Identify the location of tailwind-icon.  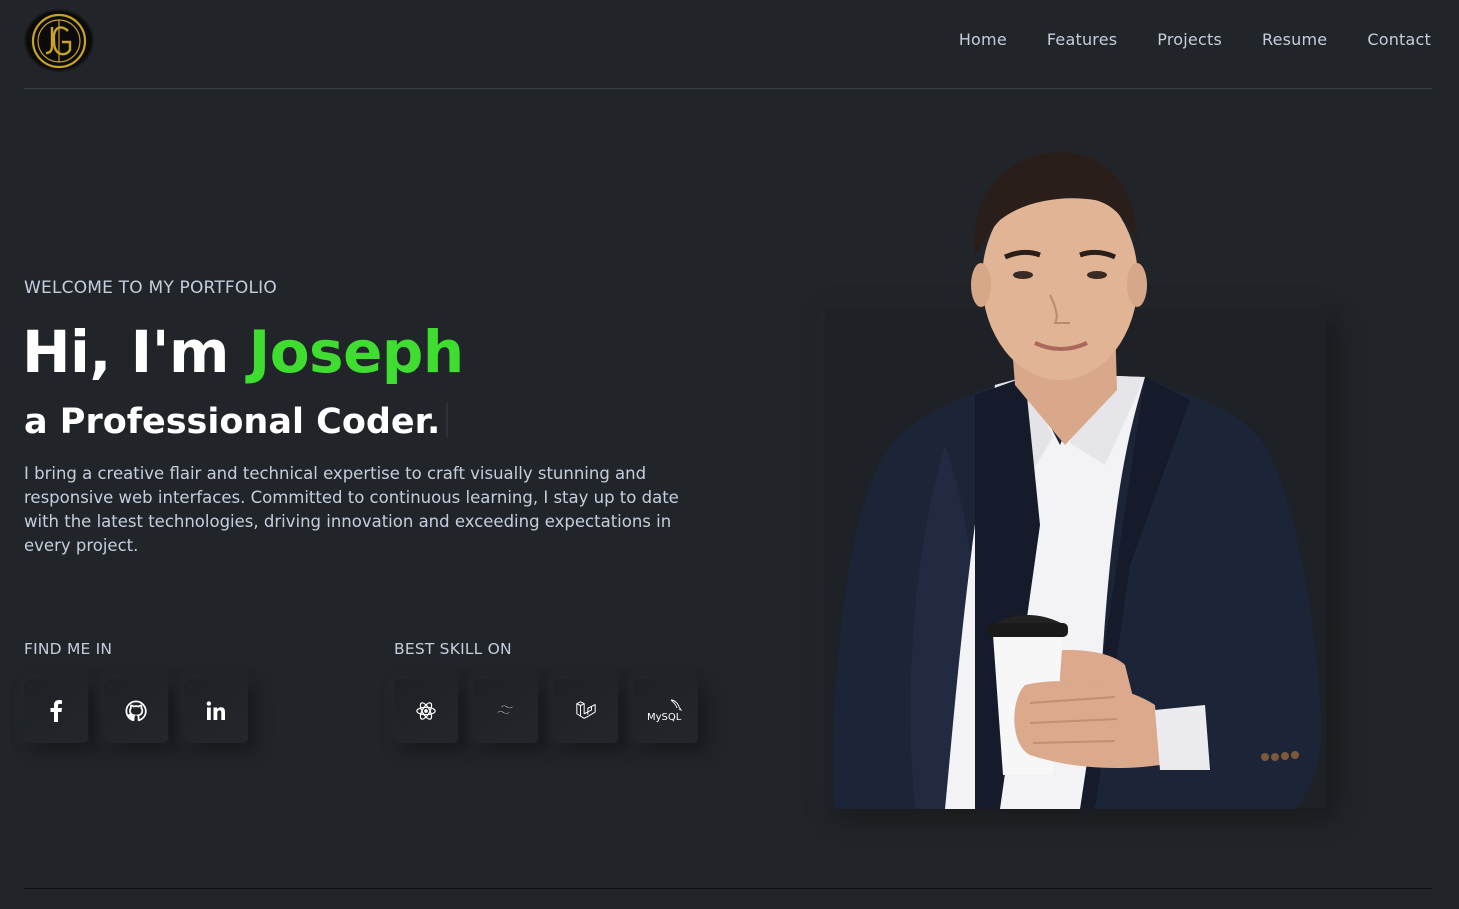
(505, 709).